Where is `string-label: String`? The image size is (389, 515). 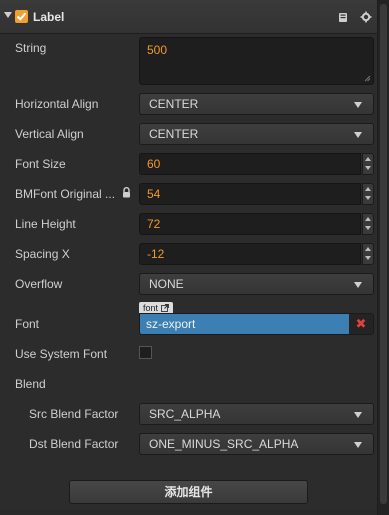 string-label: String is located at coordinates (31, 48).